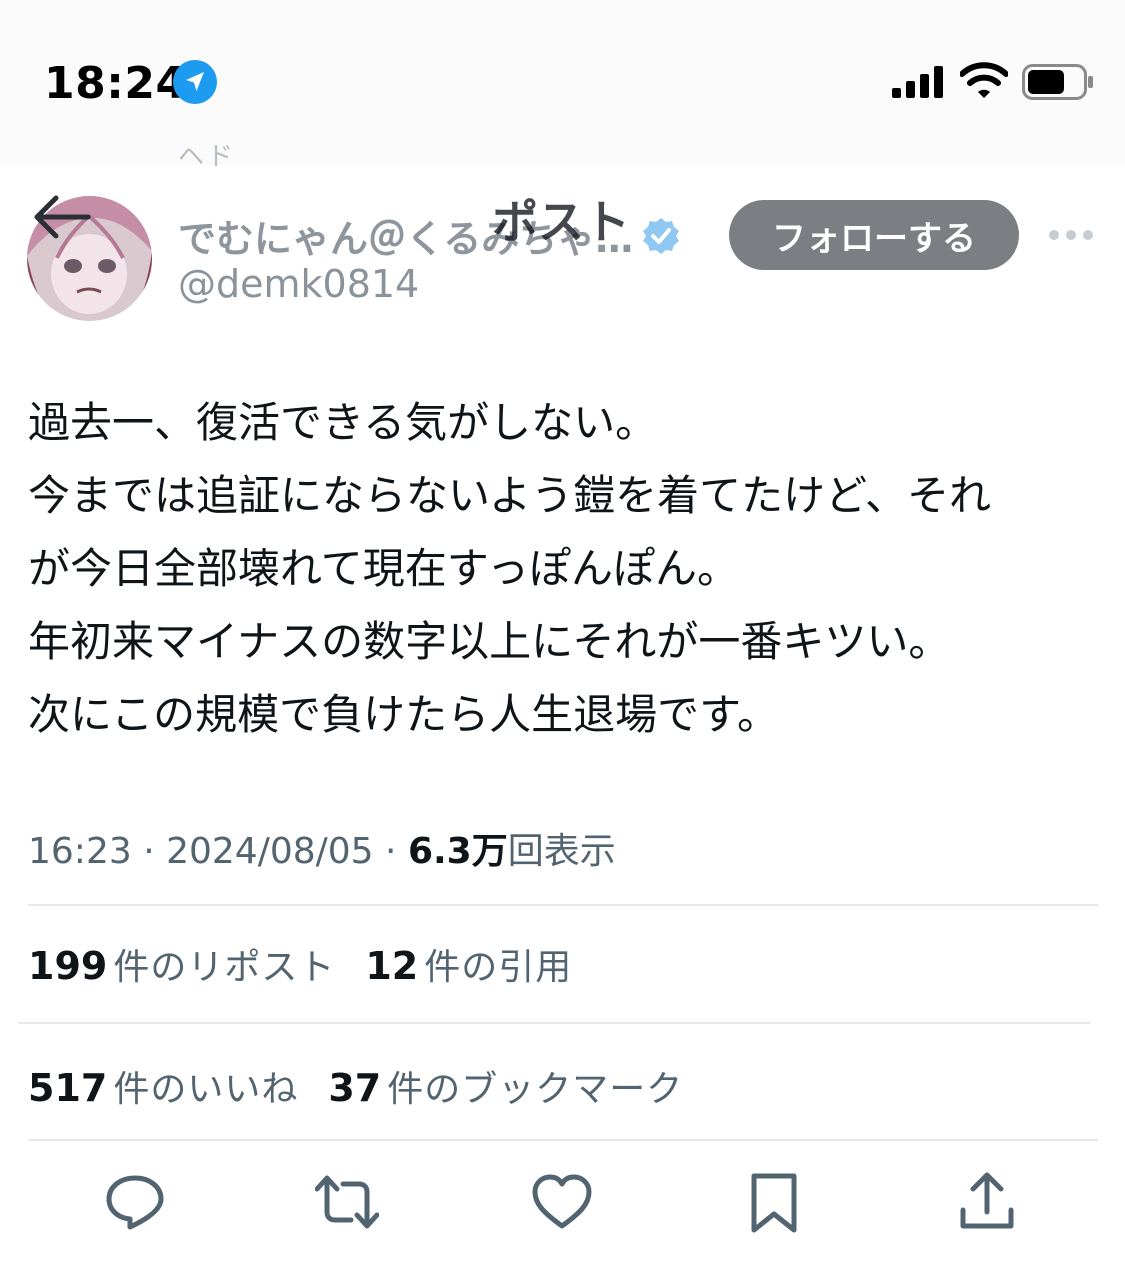  What do you see at coordinates (68, 1088) in the screenshot?
I see `likes-count: 517` at bounding box center [68, 1088].